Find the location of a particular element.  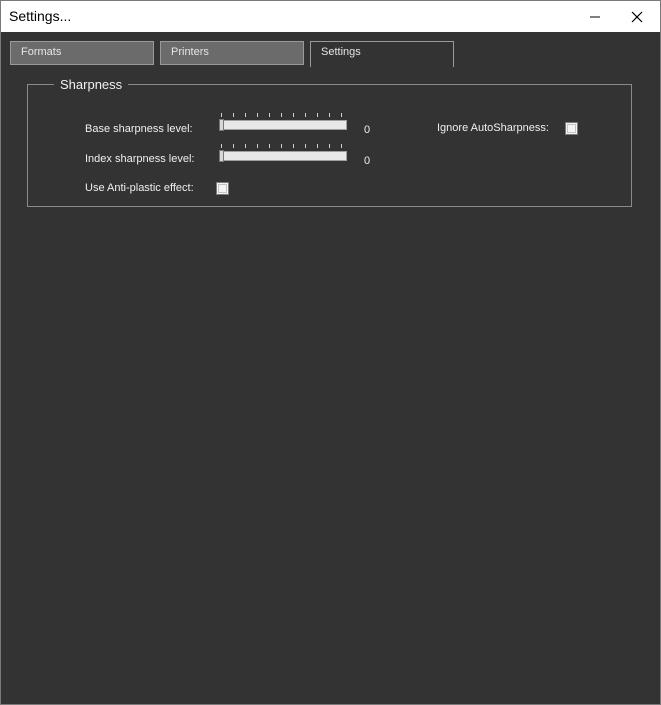

sharpness-group-title: Sharpness is located at coordinates (91, 84).